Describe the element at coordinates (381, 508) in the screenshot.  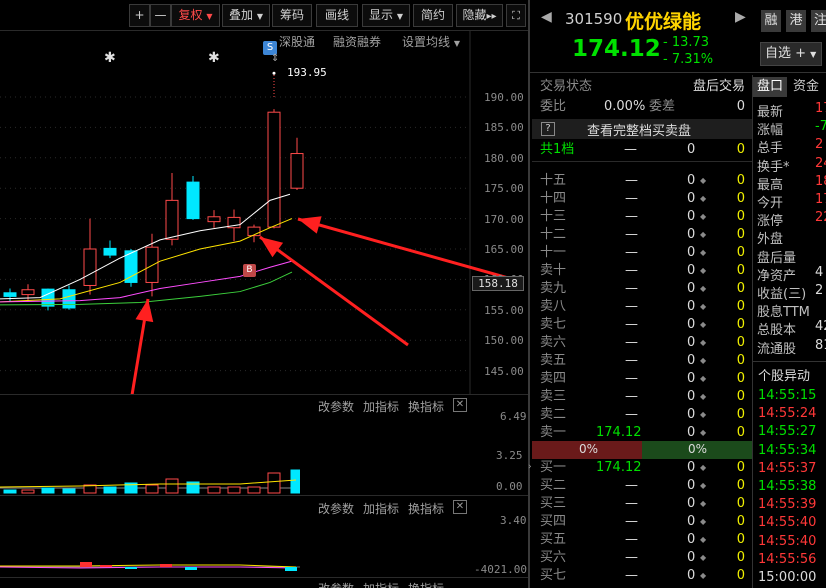
I see `macd-add-link: 加指标` at that location.